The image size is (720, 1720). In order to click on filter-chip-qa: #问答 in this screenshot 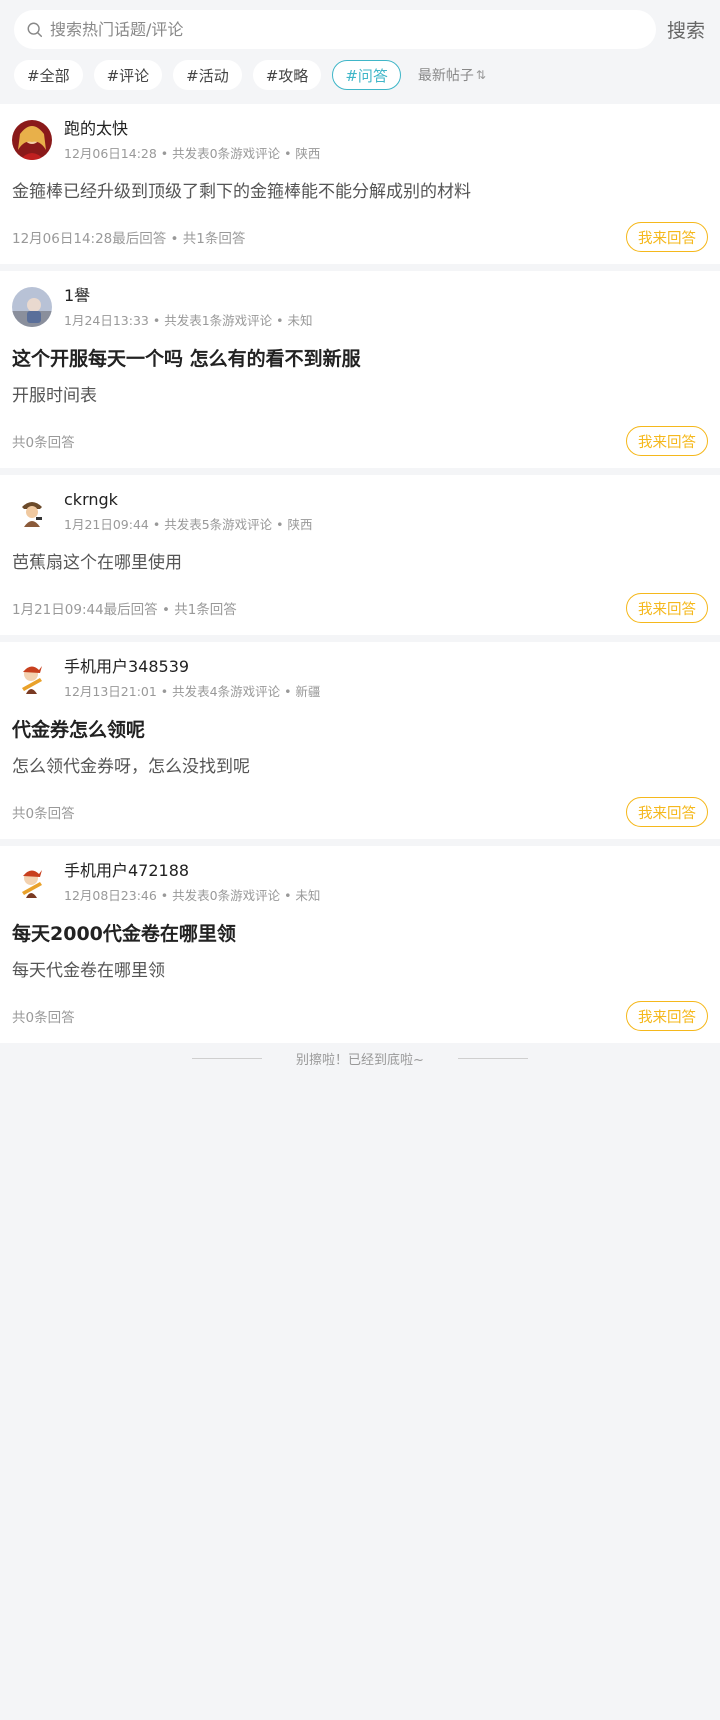, I will do `click(366, 75)`.